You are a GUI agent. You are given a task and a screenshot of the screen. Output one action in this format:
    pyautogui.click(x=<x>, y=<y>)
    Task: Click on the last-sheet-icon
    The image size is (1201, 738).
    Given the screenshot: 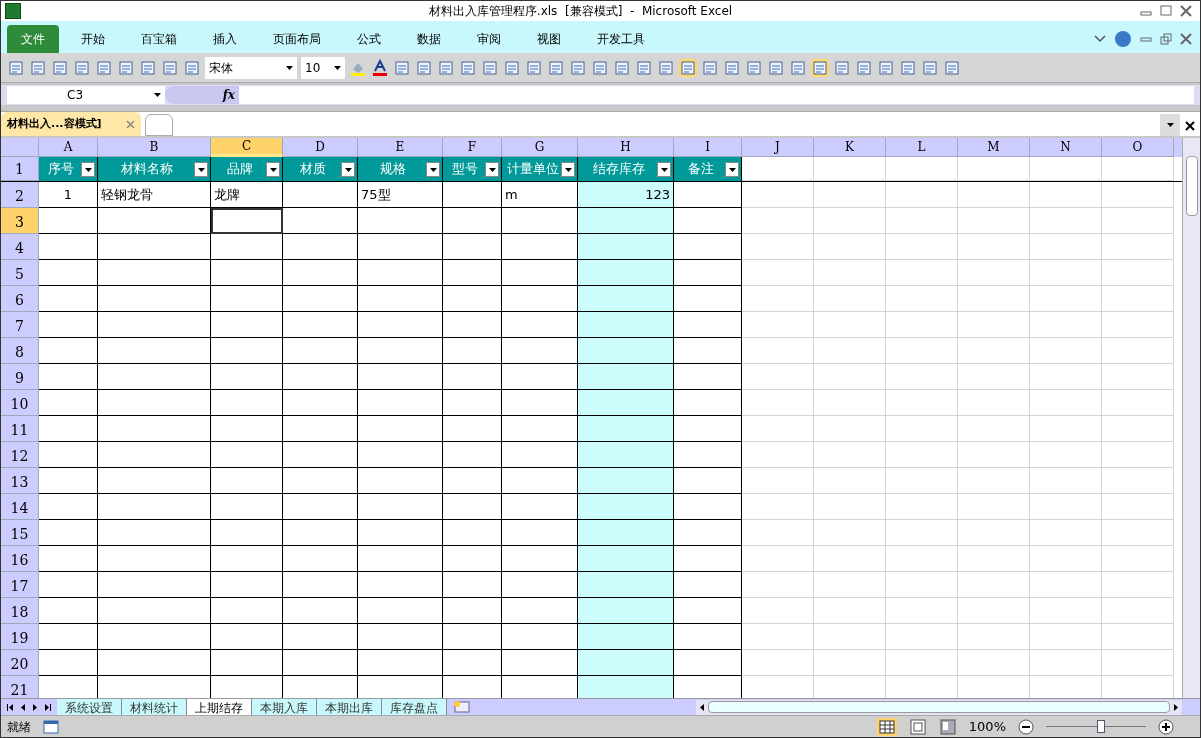 What is the action you would take?
    pyautogui.click(x=48, y=707)
    